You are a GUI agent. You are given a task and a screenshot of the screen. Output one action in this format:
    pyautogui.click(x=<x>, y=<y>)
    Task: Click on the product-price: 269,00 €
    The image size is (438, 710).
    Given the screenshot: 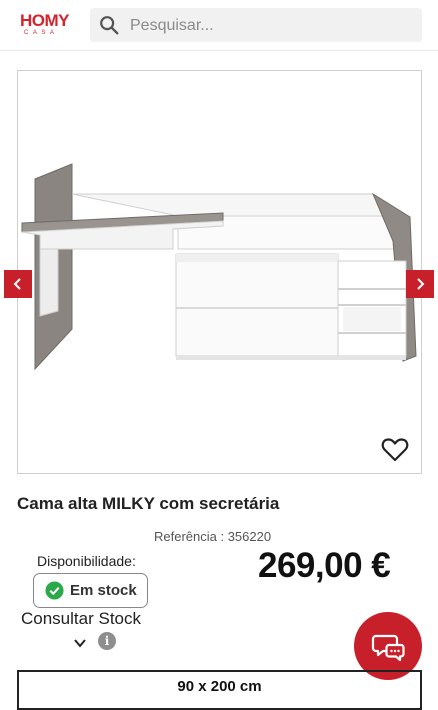 What is the action you would take?
    pyautogui.click(x=324, y=565)
    